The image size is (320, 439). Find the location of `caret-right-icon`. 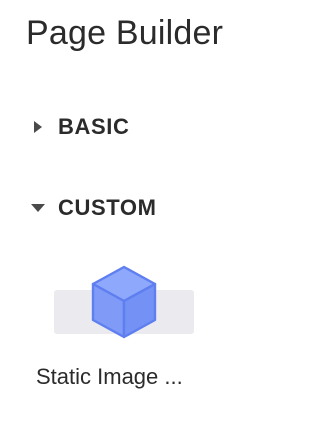

caret-right-icon is located at coordinates (38, 127).